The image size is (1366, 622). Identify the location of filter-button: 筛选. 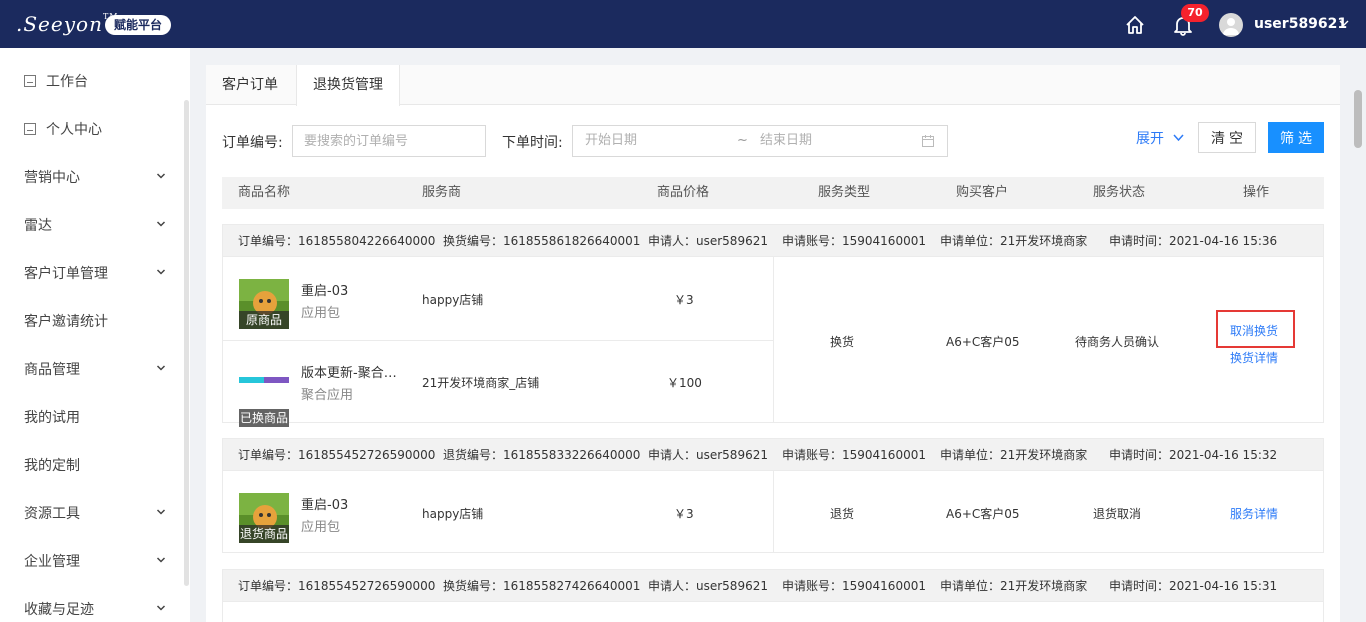
(1296, 137).